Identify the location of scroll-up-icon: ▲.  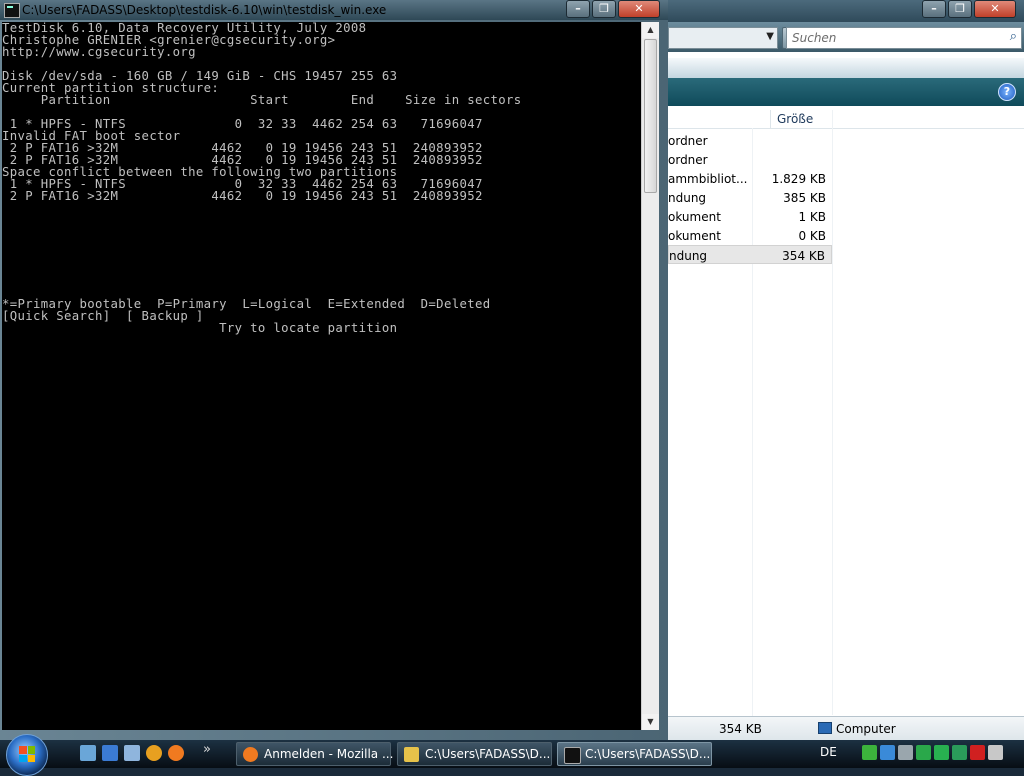
(650, 30).